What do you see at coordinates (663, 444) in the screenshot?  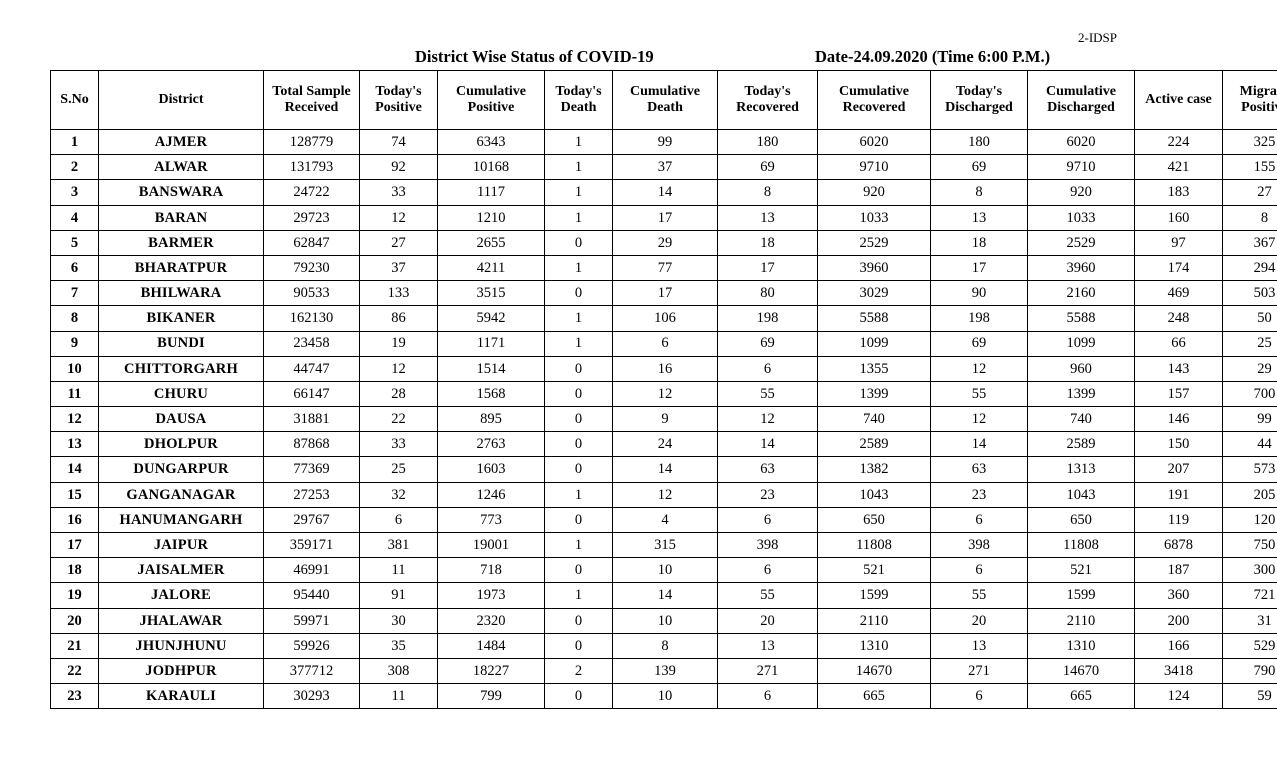 I see `table-row: 13 DHOLPUR 87868 33 2763 0 24 14 2589 14 2589 150 44` at bounding box center [663, 444].